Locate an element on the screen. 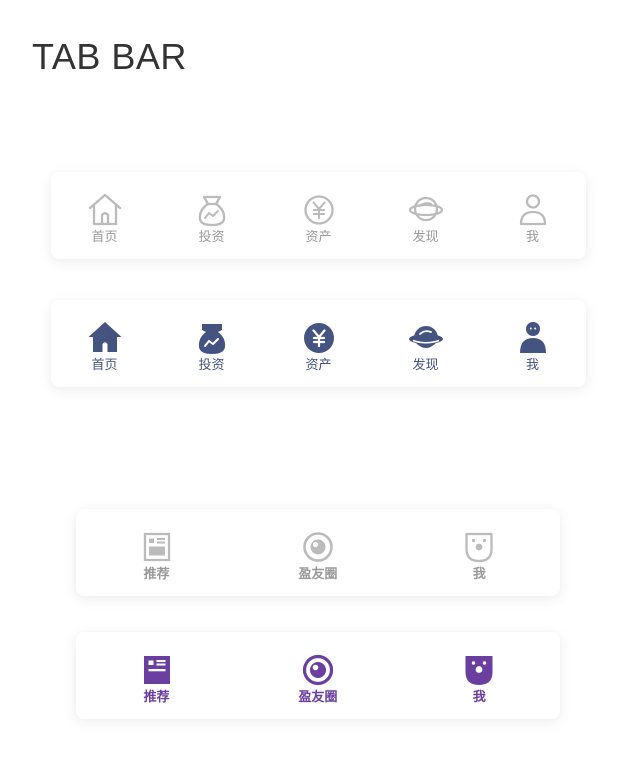  tab-bar-social-active: 推荐 盈友圈 我 is located at coordinates (318, 675).